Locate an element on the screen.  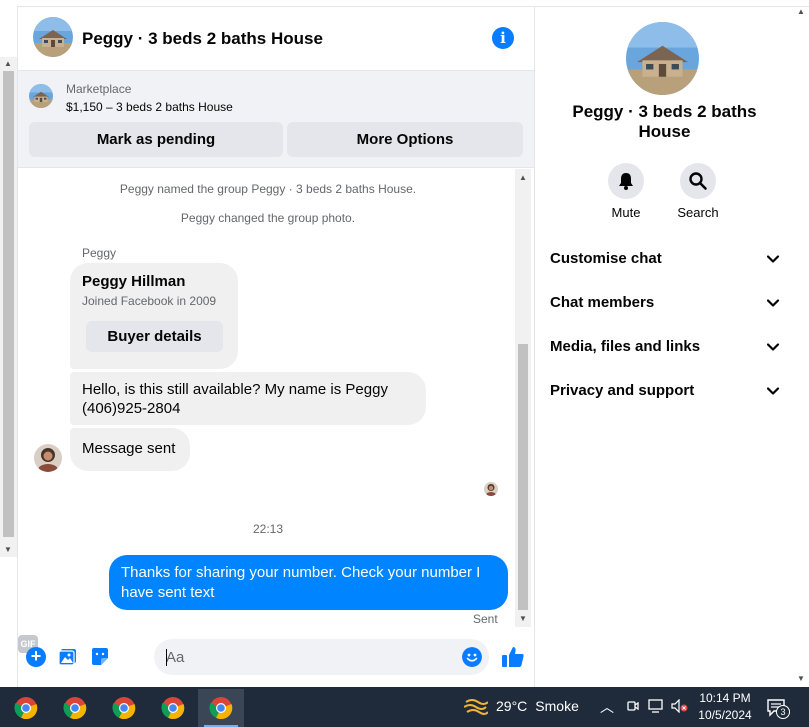
mute-label: Mute is located at coordinates (626, 212).